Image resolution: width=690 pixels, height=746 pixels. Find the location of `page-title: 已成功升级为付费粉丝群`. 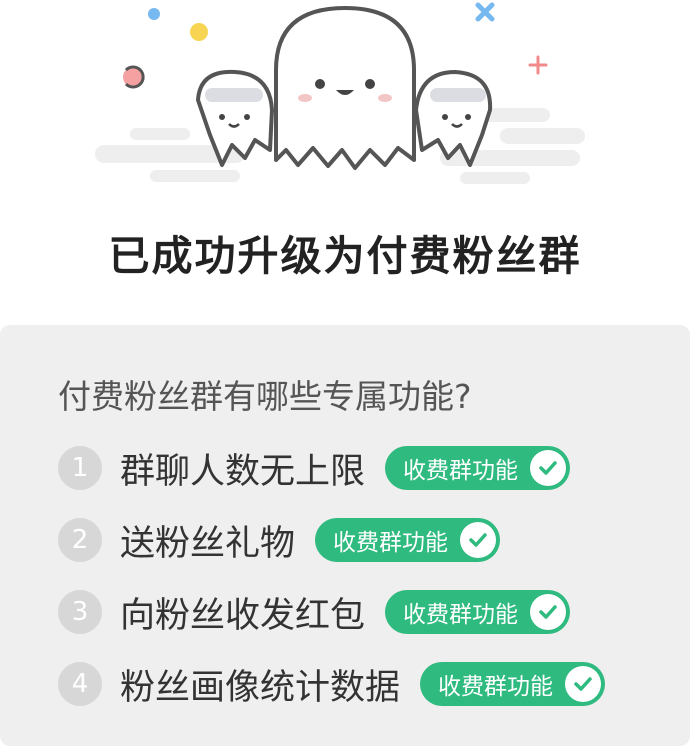

page-title: 已成功升级为付费粉丝群 is located at coordinates (345, 256).